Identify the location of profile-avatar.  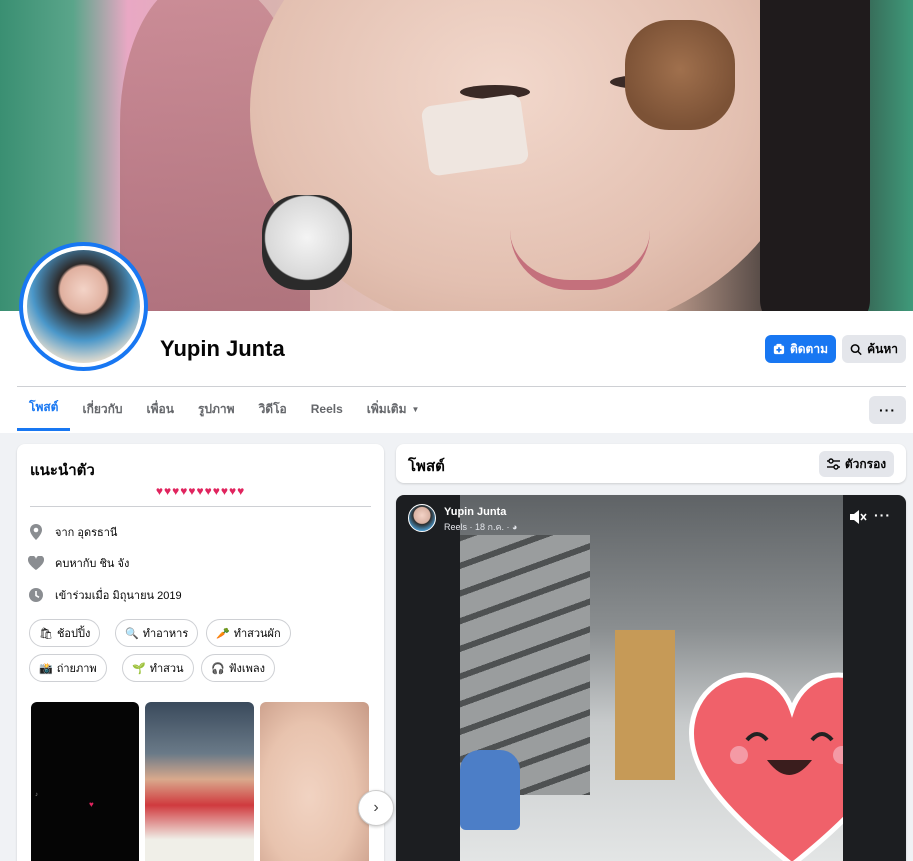
(83, 306).